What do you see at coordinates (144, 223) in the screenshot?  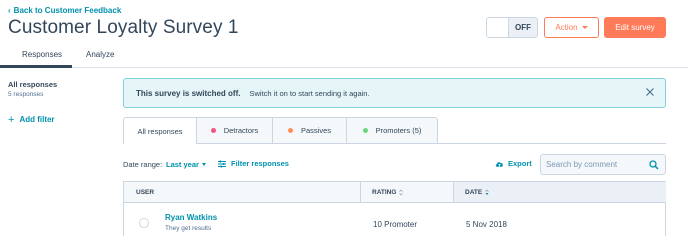 I see `row-select-radio` at bounding box center [144, 223].